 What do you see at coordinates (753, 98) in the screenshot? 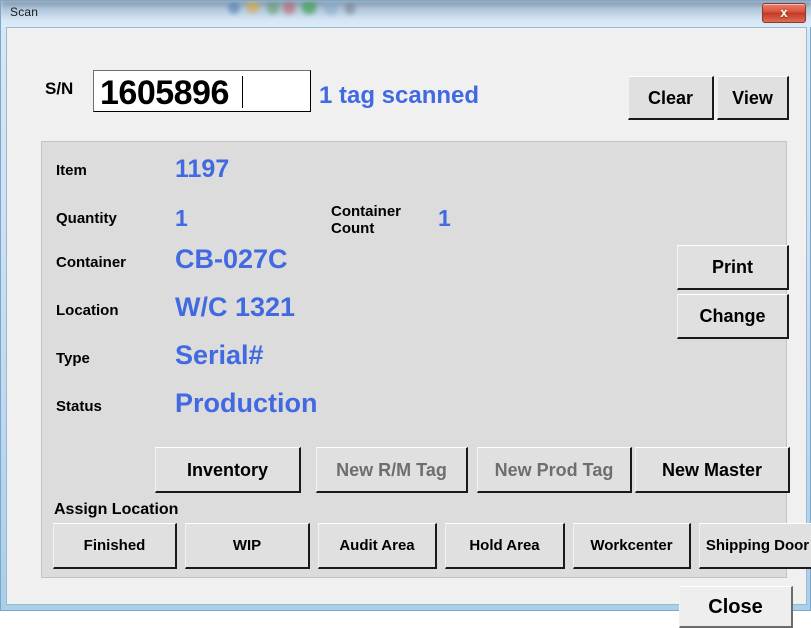
I see `view-button: View` at bounding box center [753, 98].